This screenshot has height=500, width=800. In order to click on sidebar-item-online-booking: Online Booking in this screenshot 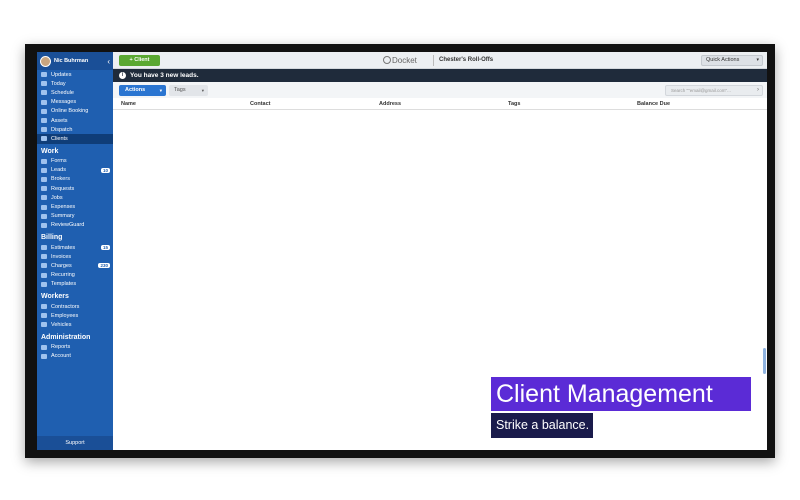, I will do `click(75, 111)`.